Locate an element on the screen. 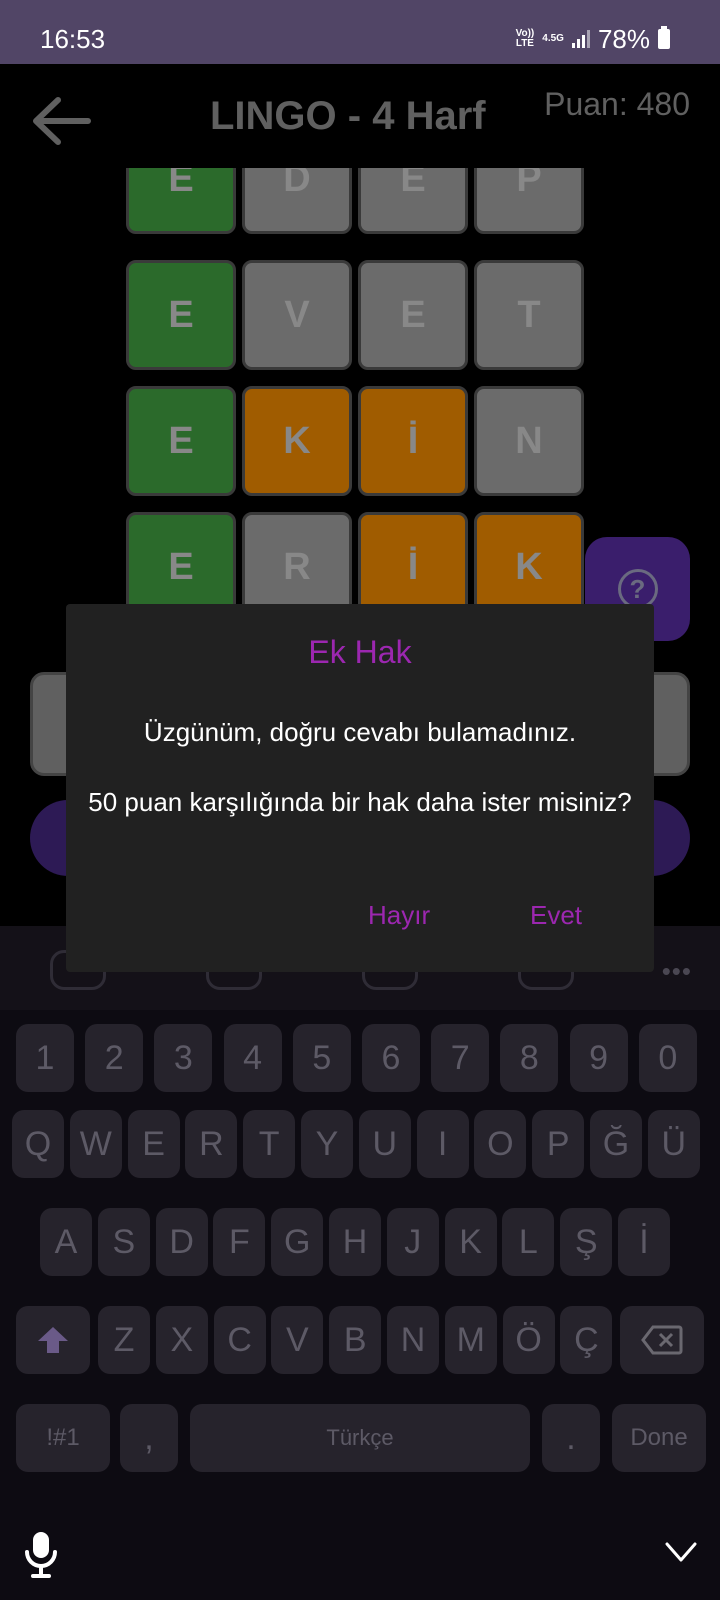 Image resolution: width=720 pixels, height=1600 pixels. battery-icon is located at coordinates (664, 37).